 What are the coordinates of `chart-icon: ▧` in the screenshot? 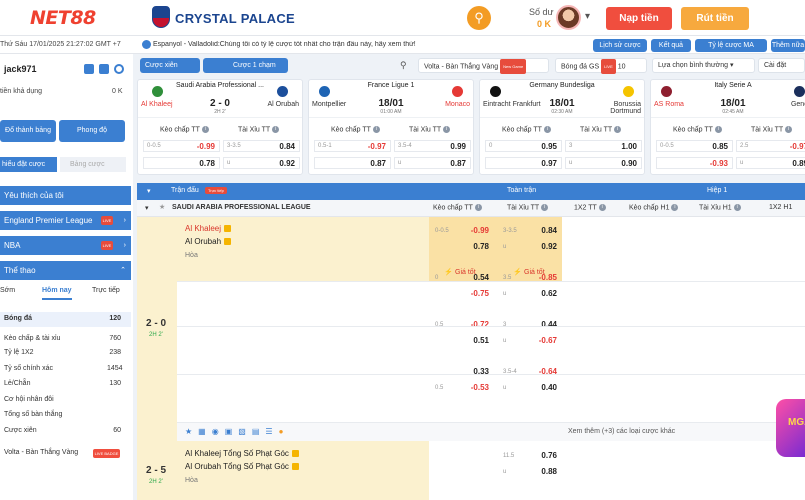 It's located at (245, 431).